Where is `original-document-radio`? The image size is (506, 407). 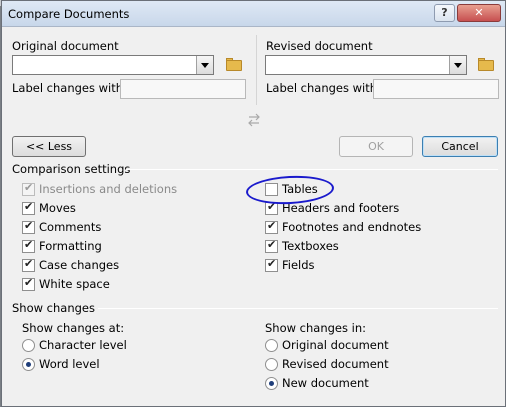
original-document-radio is located at coordinates (271, 345).